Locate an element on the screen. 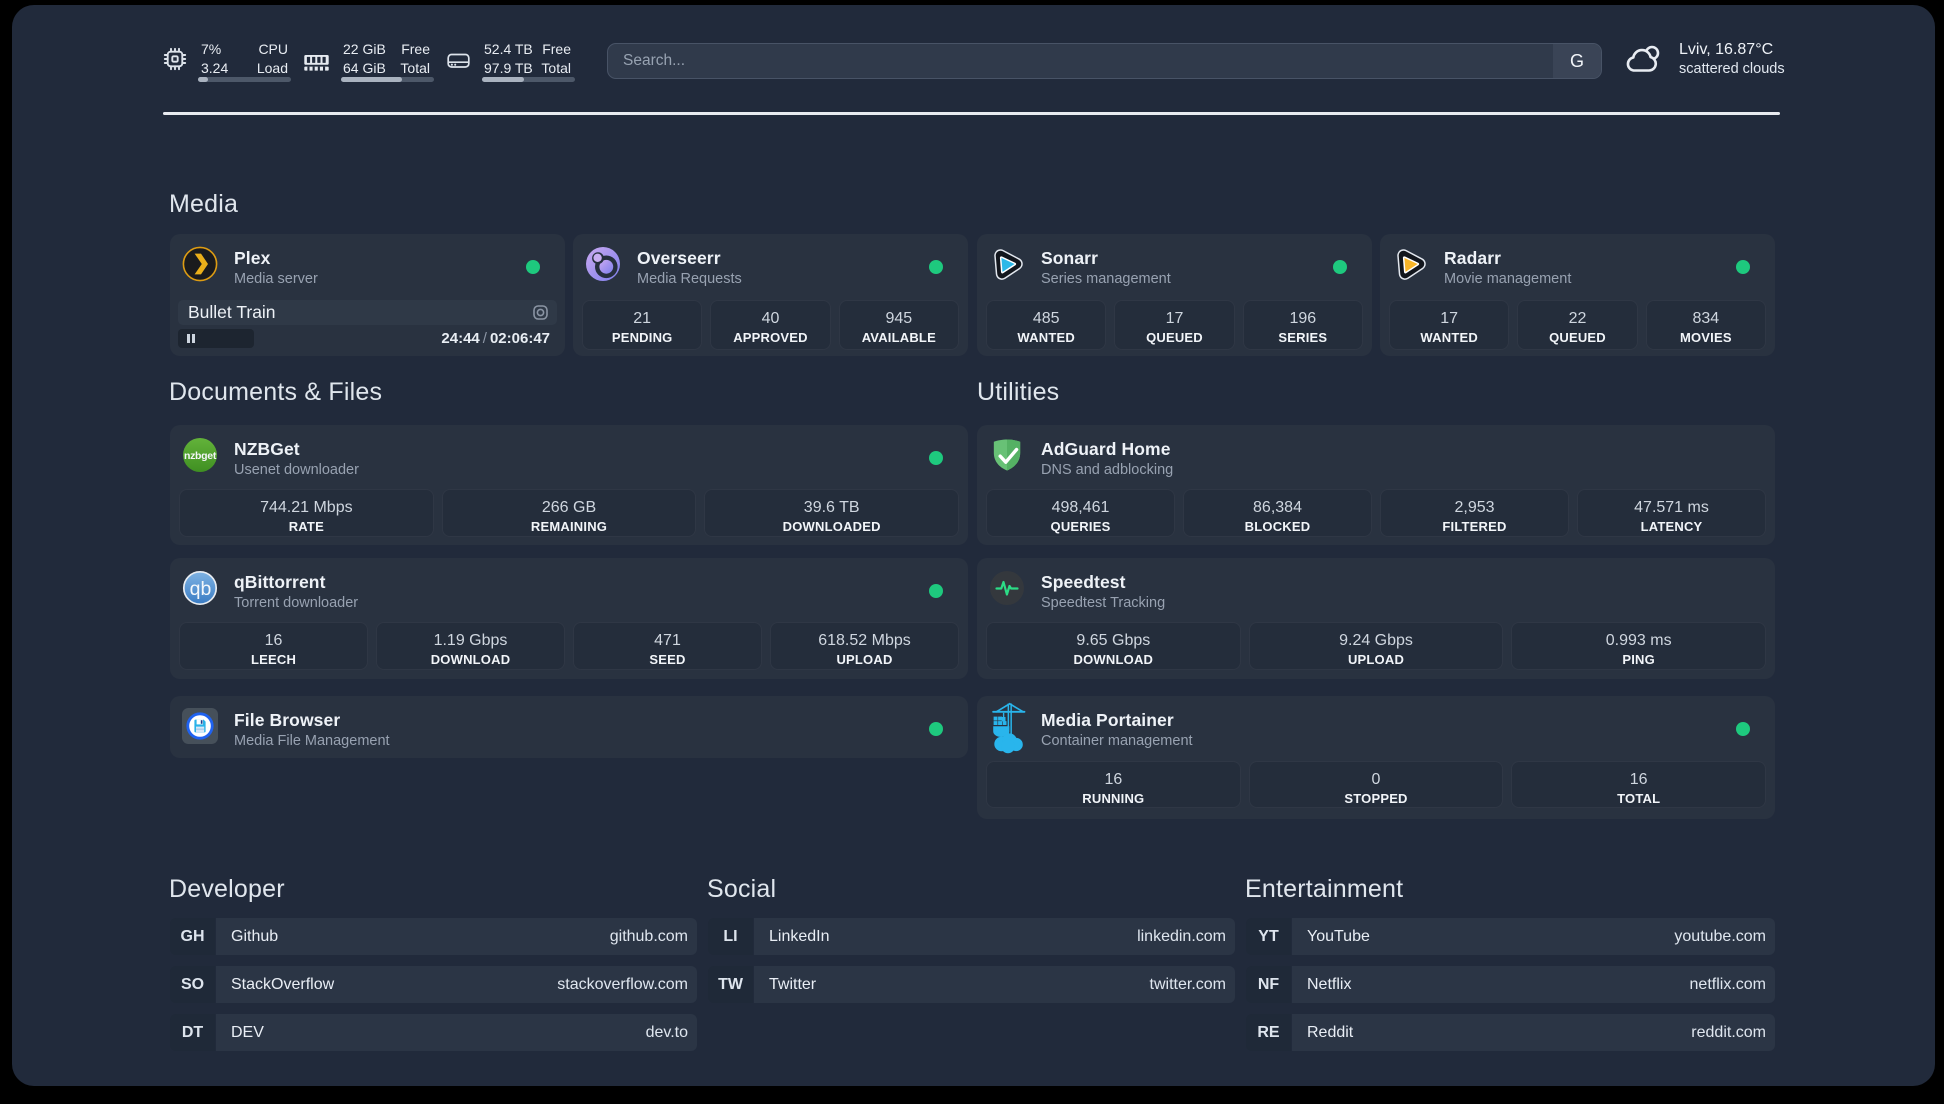  svg-text: nzbget is located at coordinates (200, 456).